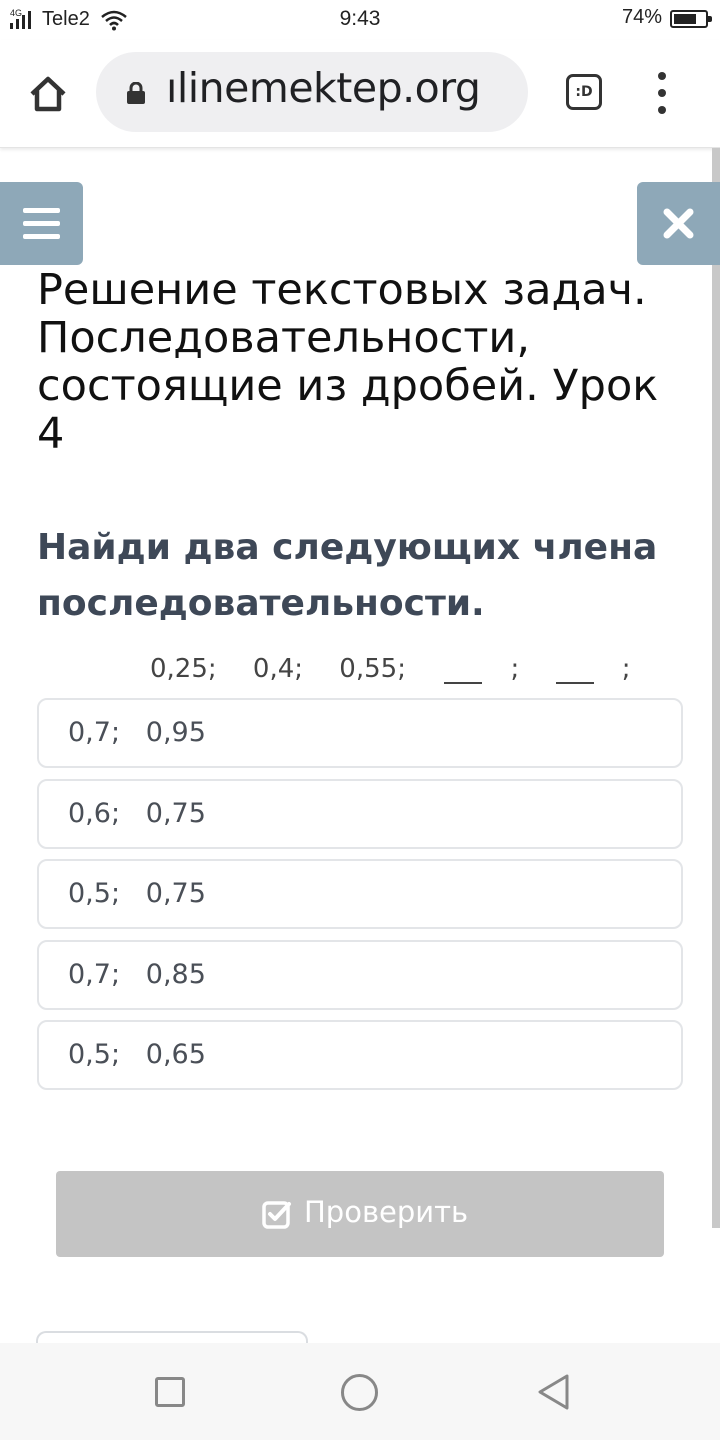 Image resolution: width=720 pixels, height=1440 pixels. I want to click on menu-button, so click(41, 223).